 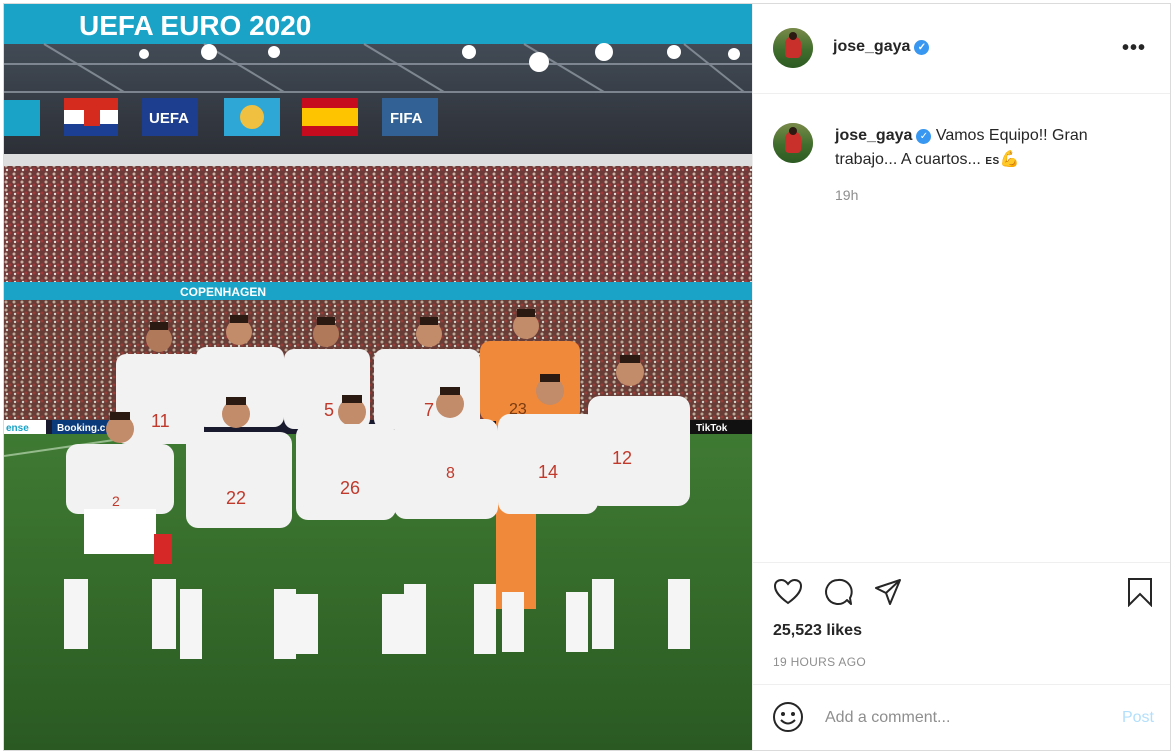 What do you see at coordinates (838, 592) in the screenshot?
I see `comment-icon` at bounding box center [838, 592].